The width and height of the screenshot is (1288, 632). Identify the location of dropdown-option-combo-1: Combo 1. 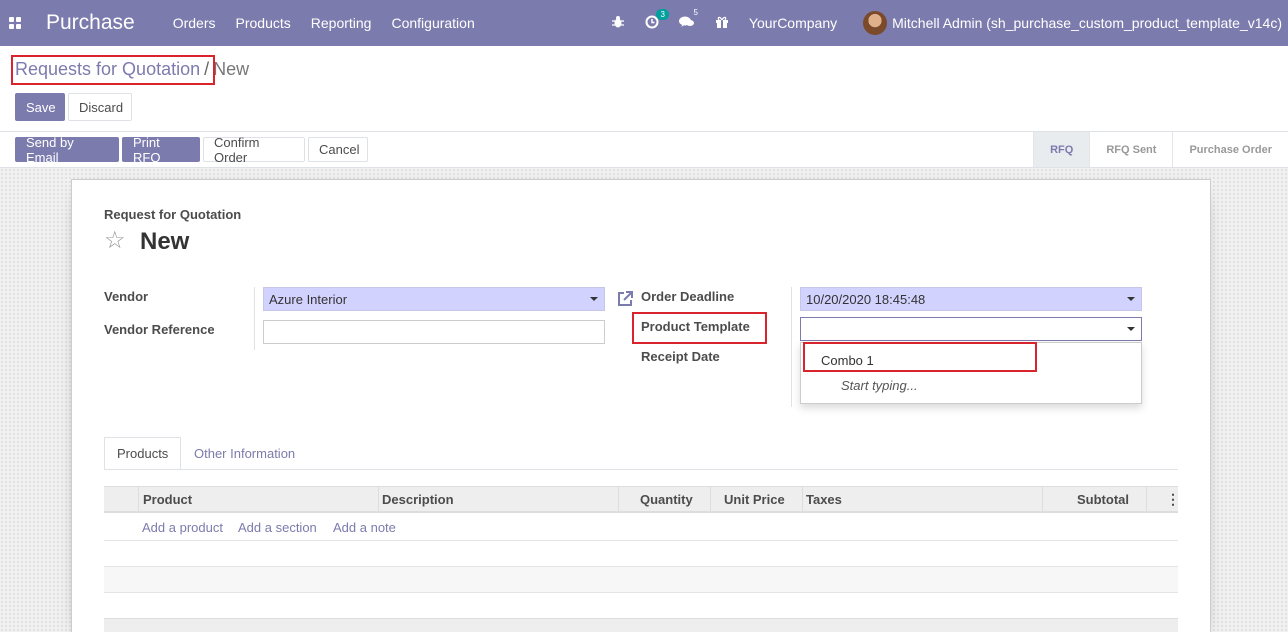
(847, 360).